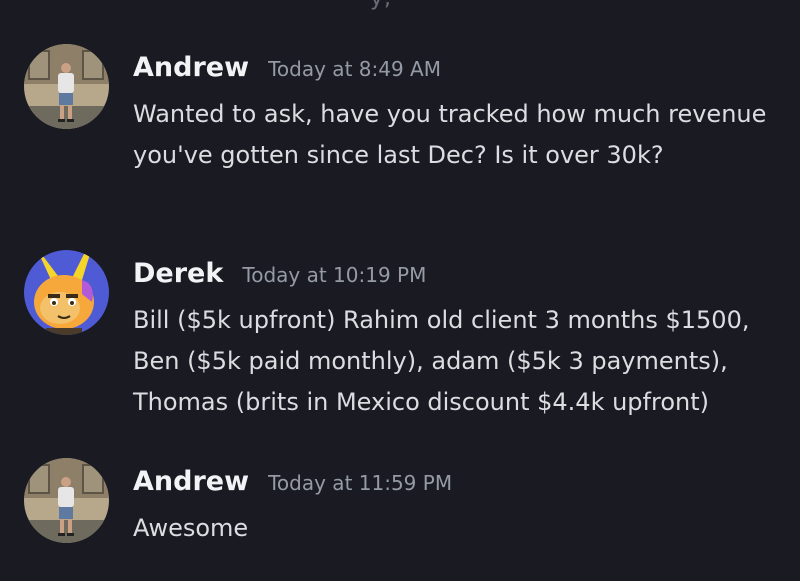 The image size is (800, 581). Describe the element at coordinates (377, 5) in the screenshot. I see `previous-message-fragment: ··· y, ···` at that location.